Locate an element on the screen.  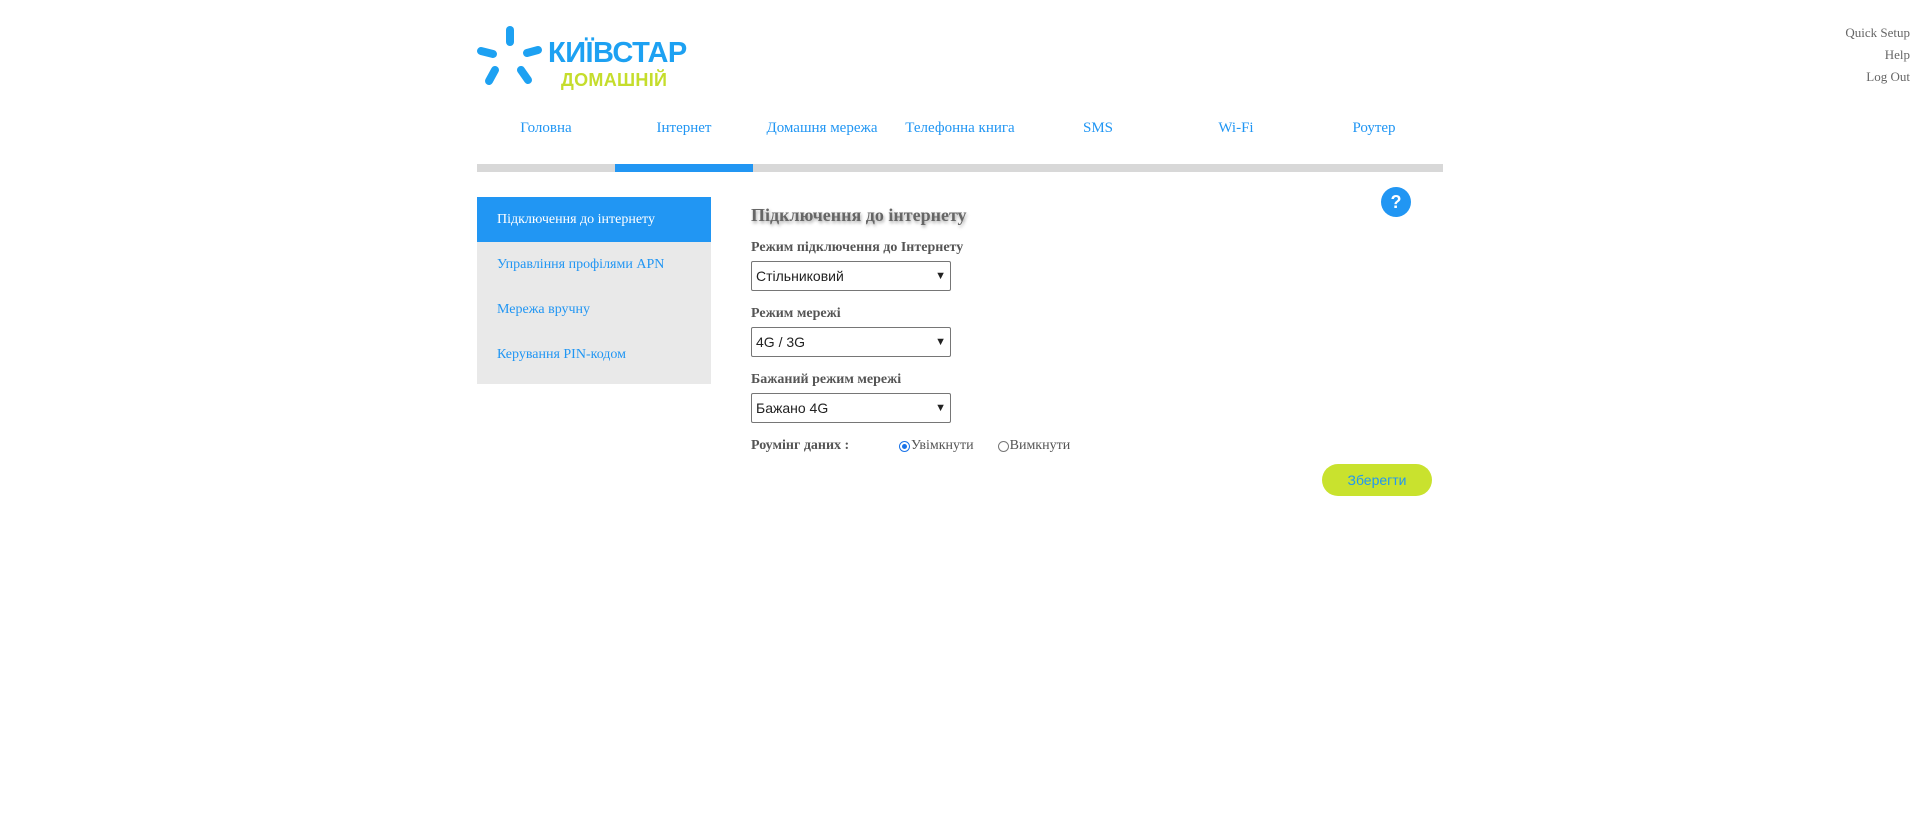
nav-item-home-network: Домашня мережа is located at coordinates (822, 141).